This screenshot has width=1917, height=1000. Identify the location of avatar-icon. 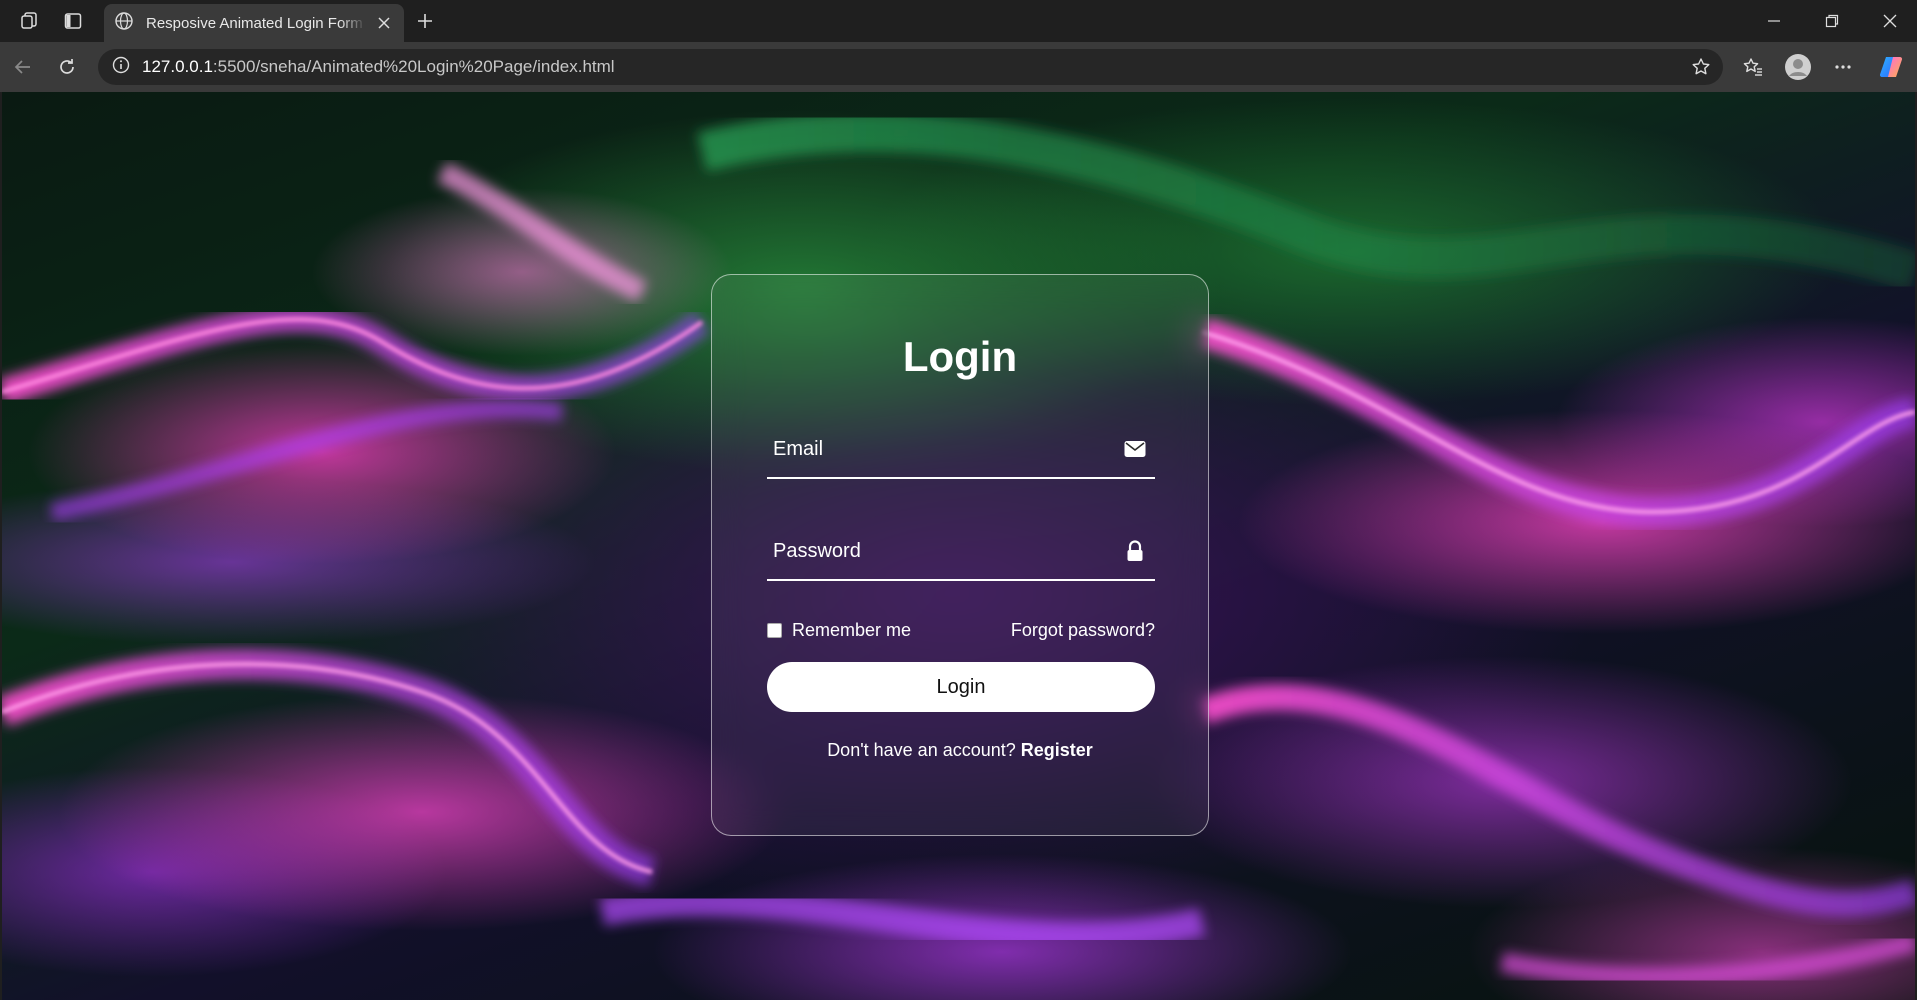
(1798, 67).